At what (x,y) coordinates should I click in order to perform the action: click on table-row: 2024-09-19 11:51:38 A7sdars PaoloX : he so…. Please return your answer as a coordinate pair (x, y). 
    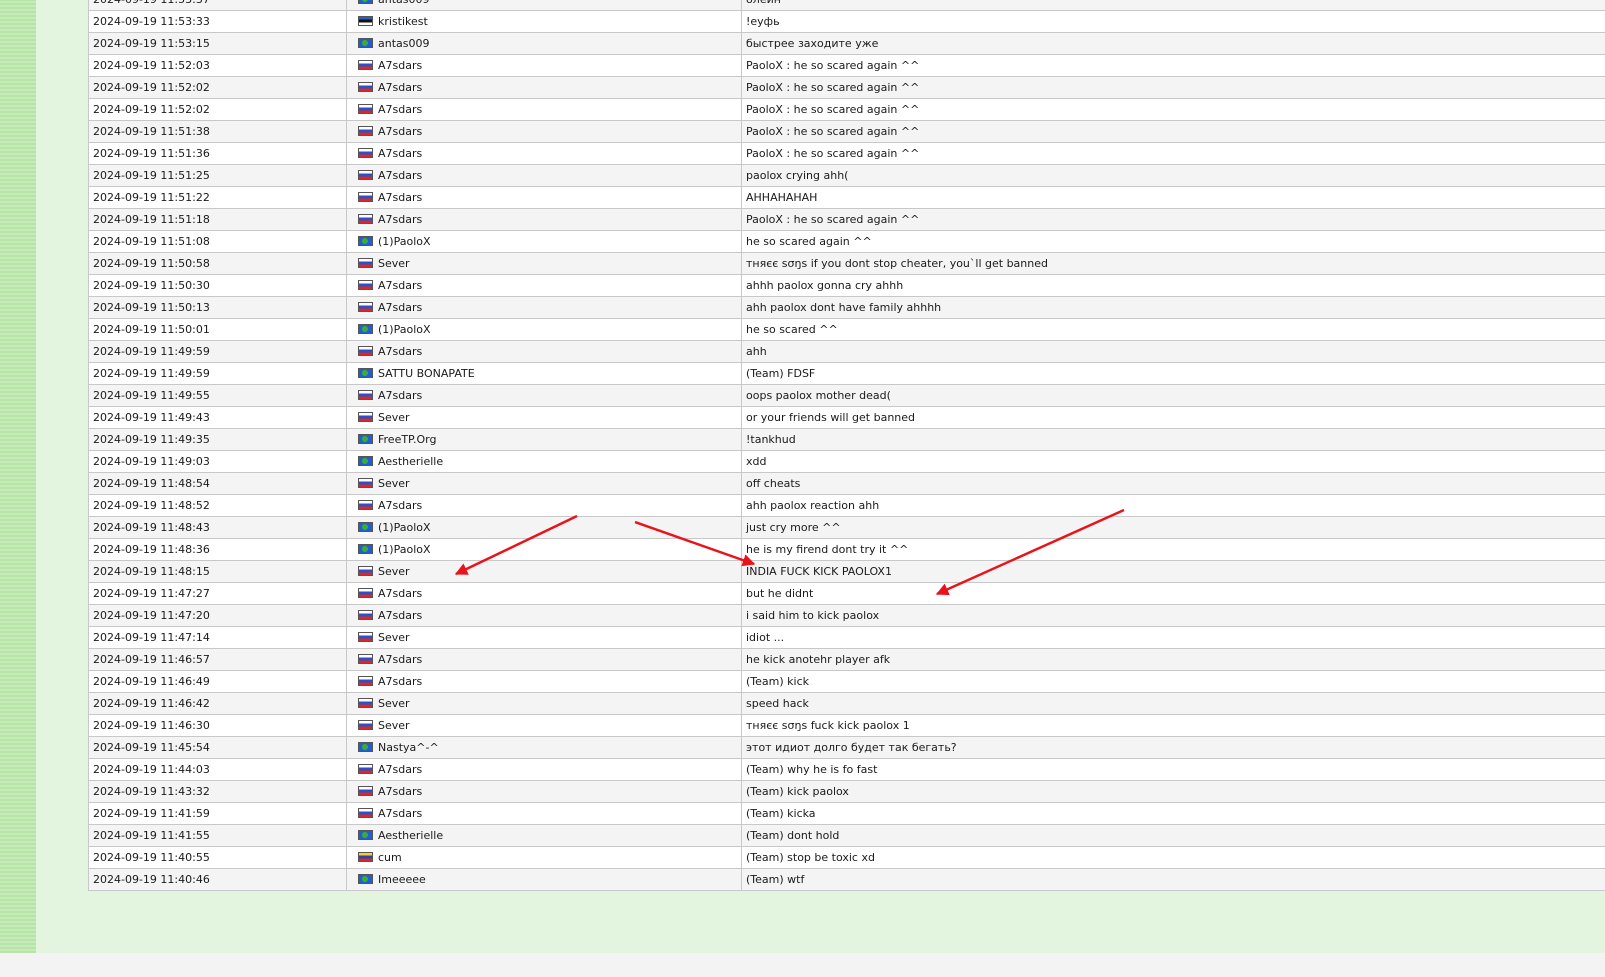
    Looking at the image, I should click on (846, 131).